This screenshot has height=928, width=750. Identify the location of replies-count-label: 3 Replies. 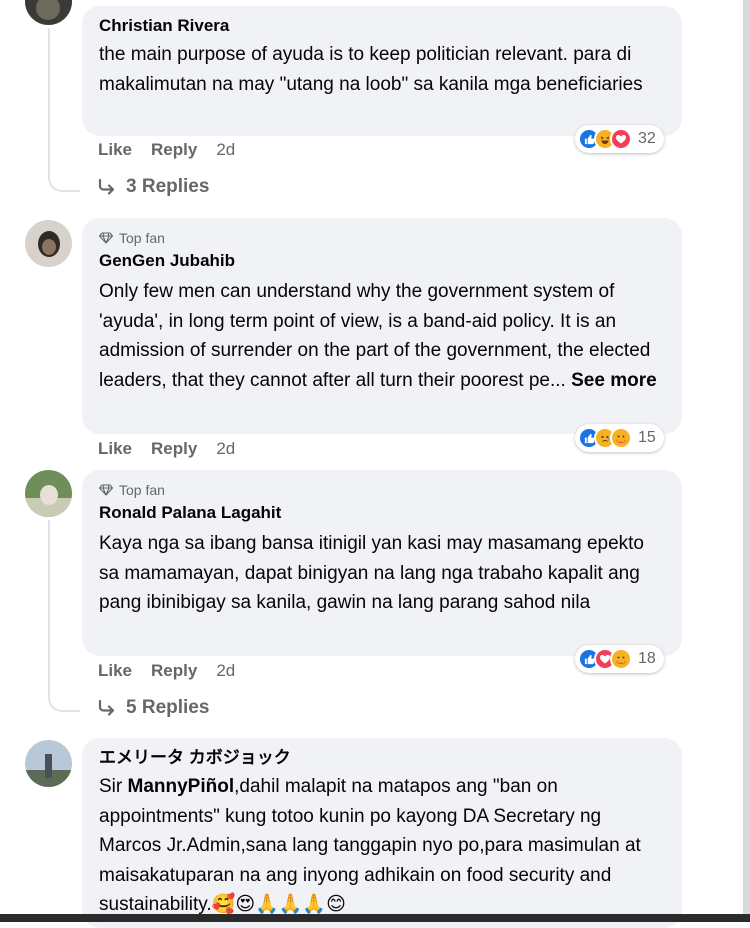
(167, 187).